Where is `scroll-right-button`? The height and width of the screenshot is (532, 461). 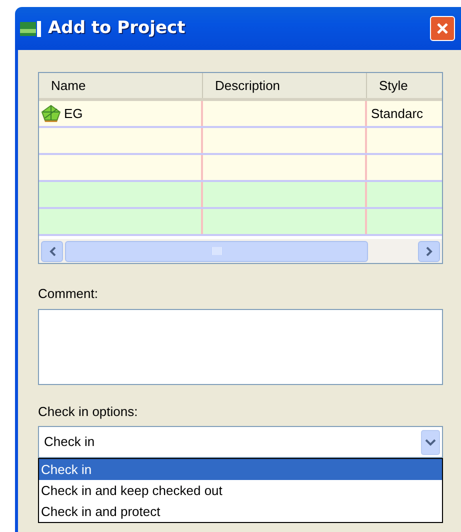 scroll-right-button is located at coordinates (429, 251).